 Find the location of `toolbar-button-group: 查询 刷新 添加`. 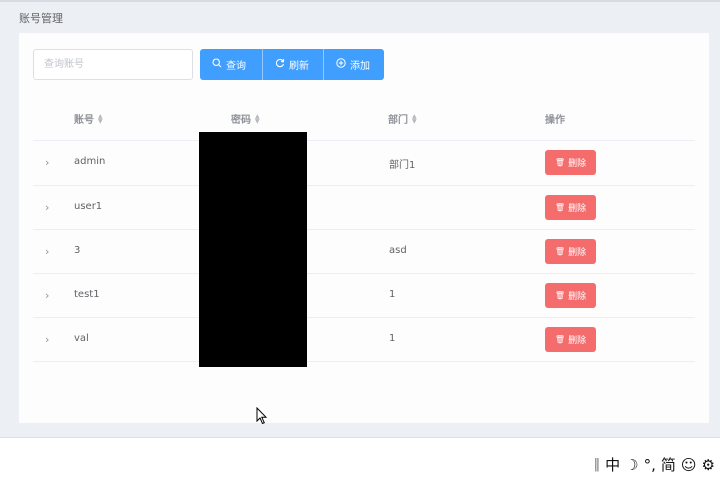

toolbar-button-group: 查询 刷新 添加 is located at coordinates (292, 64).